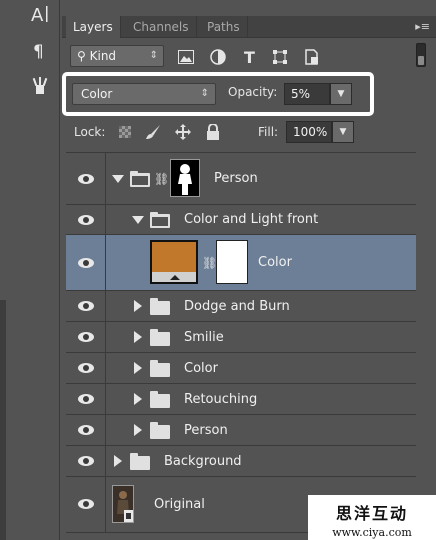 Image resolution: width=436 pixels, height=540 pixels. I want to click on layer-row-background: Background, so click(241, 461).